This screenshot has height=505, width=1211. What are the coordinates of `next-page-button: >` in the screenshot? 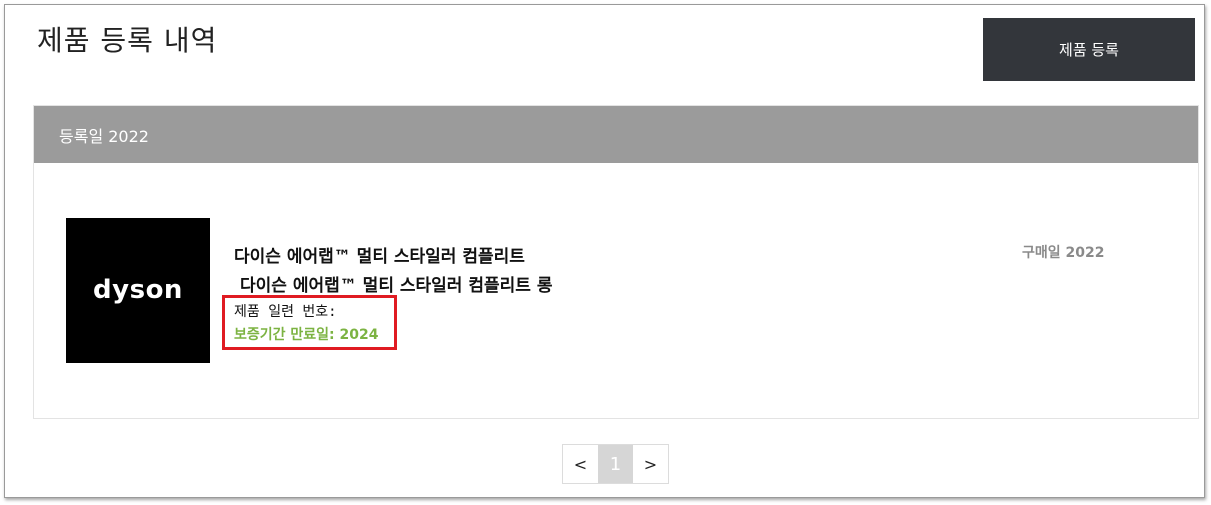 It's located at (650, 464).